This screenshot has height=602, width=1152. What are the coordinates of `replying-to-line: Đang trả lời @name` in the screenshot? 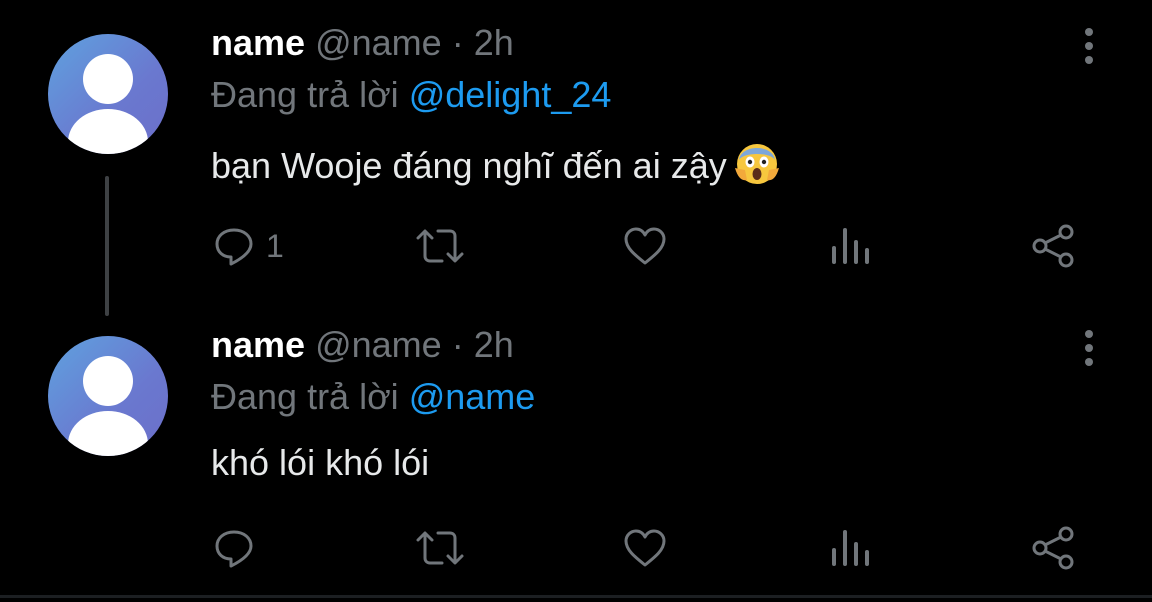 It's located at (373, 397).